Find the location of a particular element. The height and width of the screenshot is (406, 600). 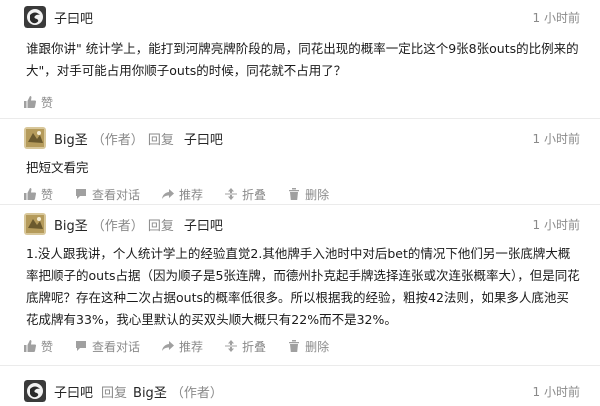

reply-target: Big圣 is located at coordinates (150, 391).